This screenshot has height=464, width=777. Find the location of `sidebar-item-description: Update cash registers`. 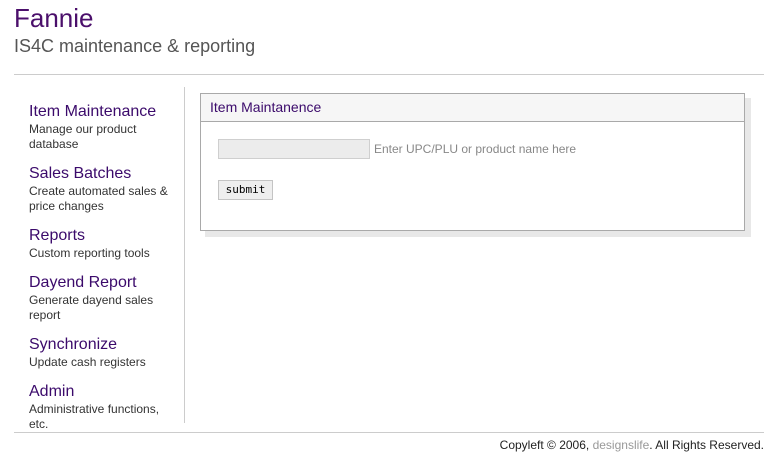

sidebar-item-description: Update cash registers is located at coordinates (87, 362).